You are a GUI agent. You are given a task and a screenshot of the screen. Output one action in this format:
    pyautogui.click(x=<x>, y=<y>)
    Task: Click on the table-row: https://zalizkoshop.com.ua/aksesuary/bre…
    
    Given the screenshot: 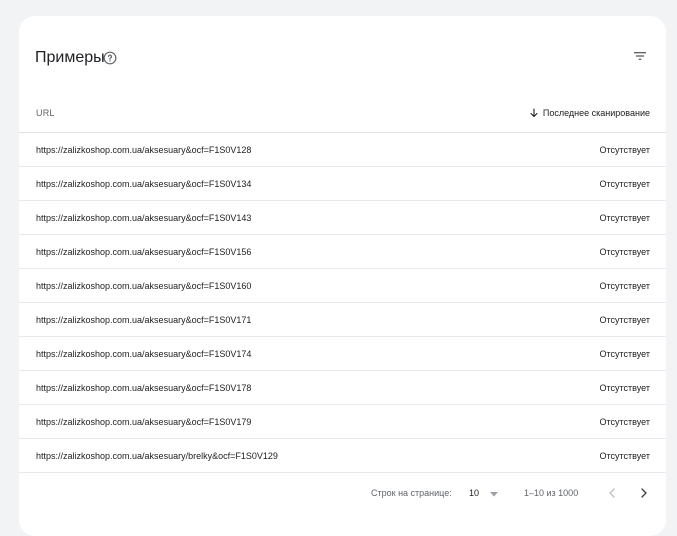 What is the action you would take?
    pyautogui.click(x=342, y=456)
    